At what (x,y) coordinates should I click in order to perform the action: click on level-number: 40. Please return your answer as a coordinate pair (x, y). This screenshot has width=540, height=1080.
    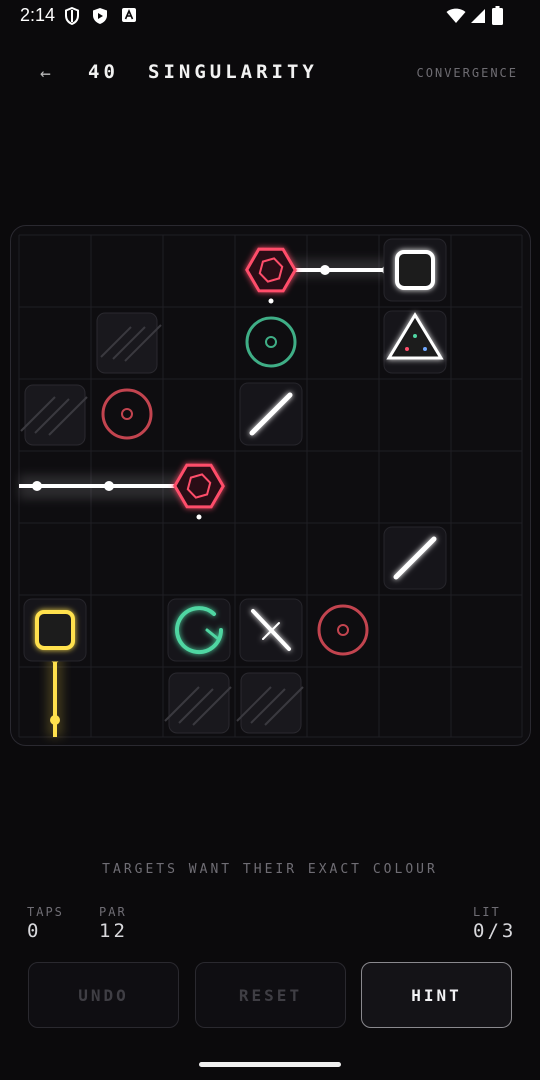
    Looking at the image, I should click on (103, 72).